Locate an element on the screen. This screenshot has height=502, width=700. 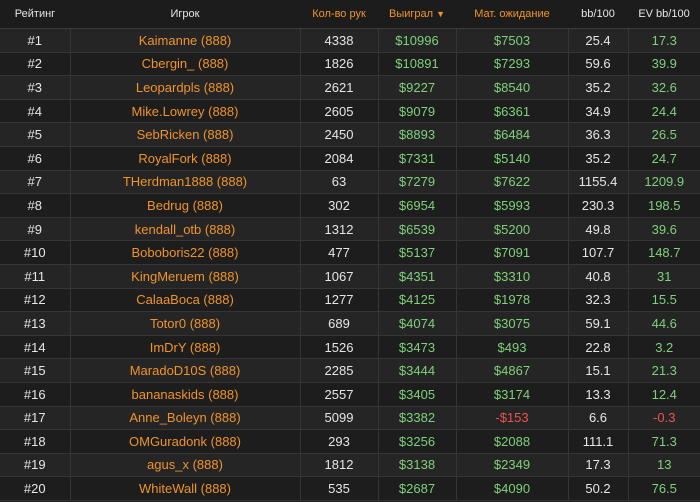
cell-bb100: 230.3 is located at coordinates (598, 205).